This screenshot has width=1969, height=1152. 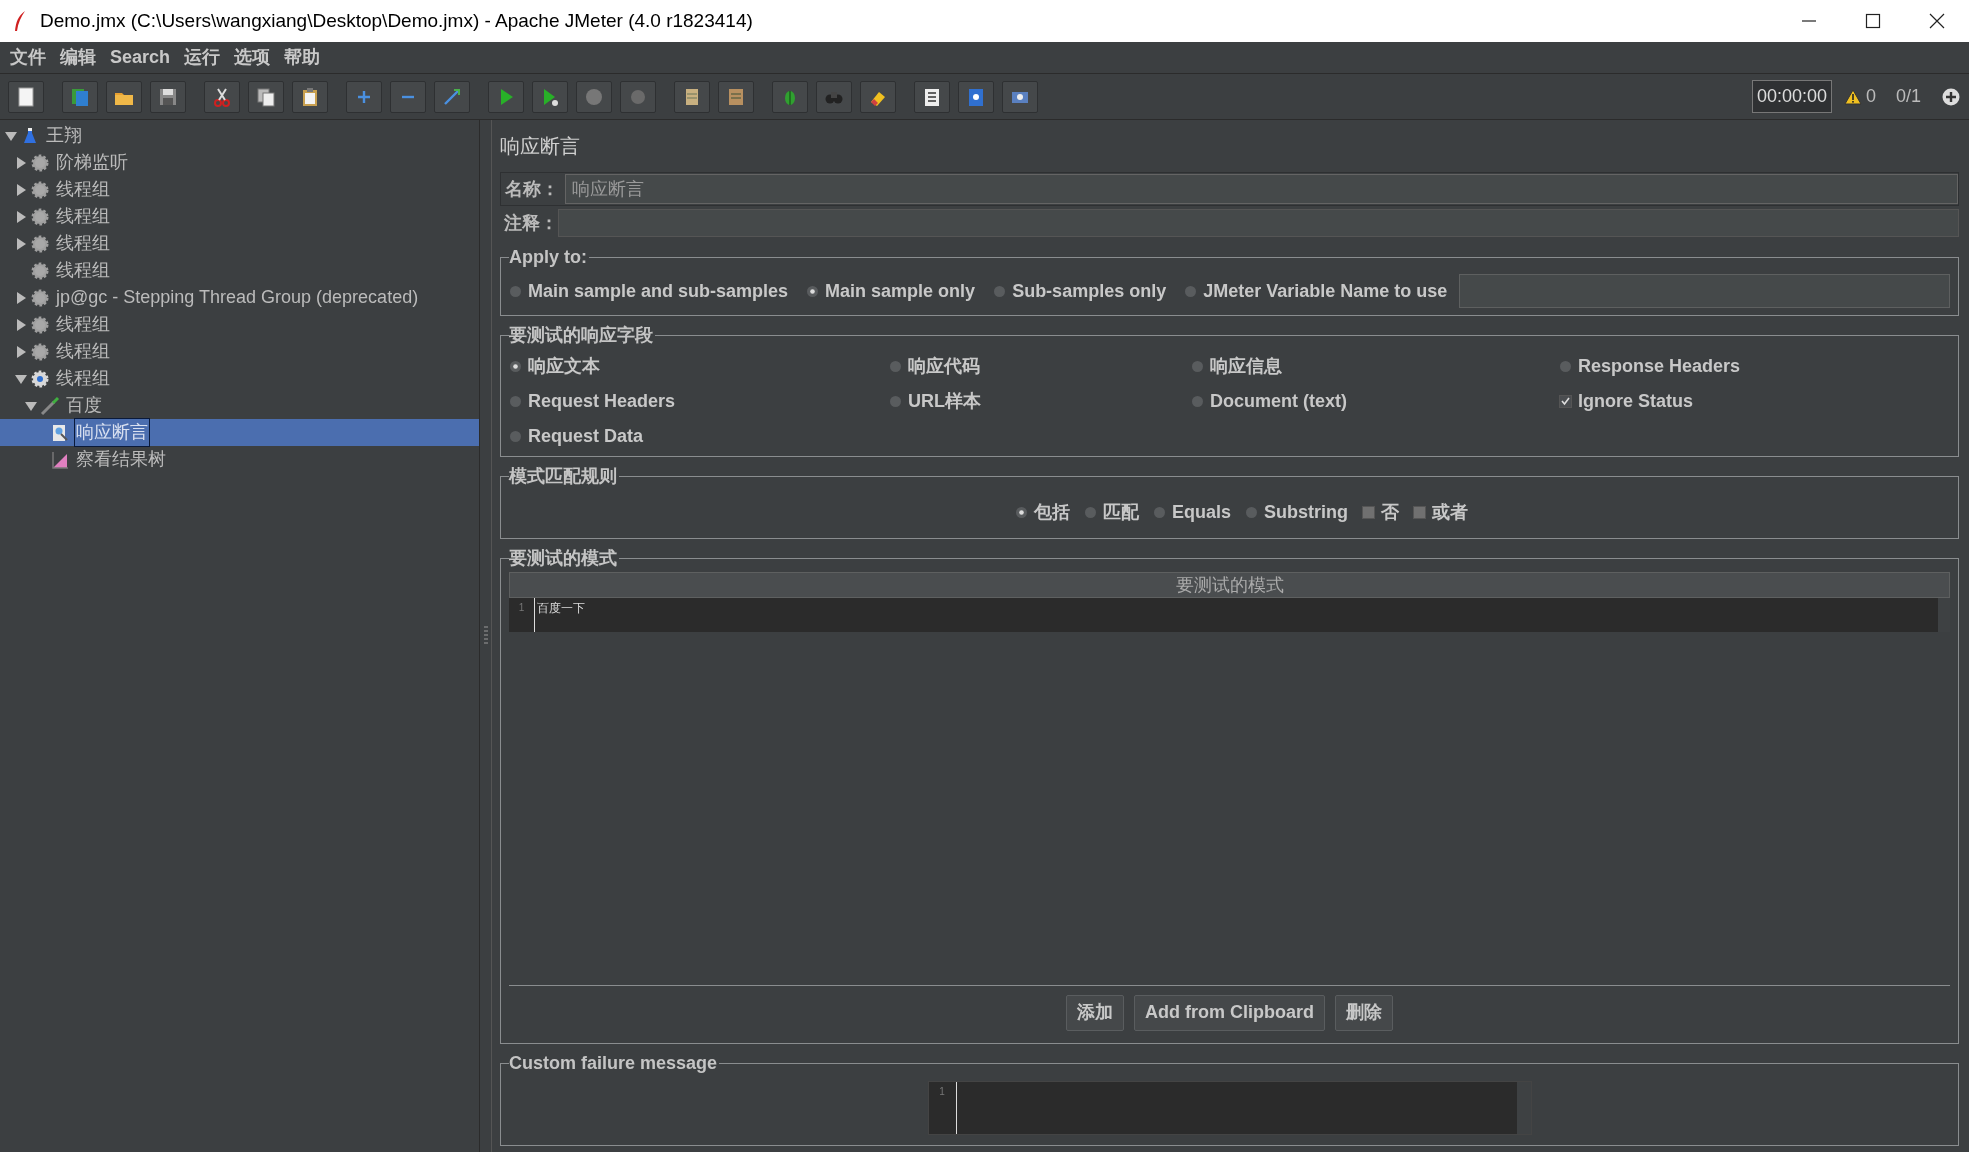 What do you see at coordinates (408, 96) in the screenshot?
I see `minus-icon` at bounding box center [408, 96].